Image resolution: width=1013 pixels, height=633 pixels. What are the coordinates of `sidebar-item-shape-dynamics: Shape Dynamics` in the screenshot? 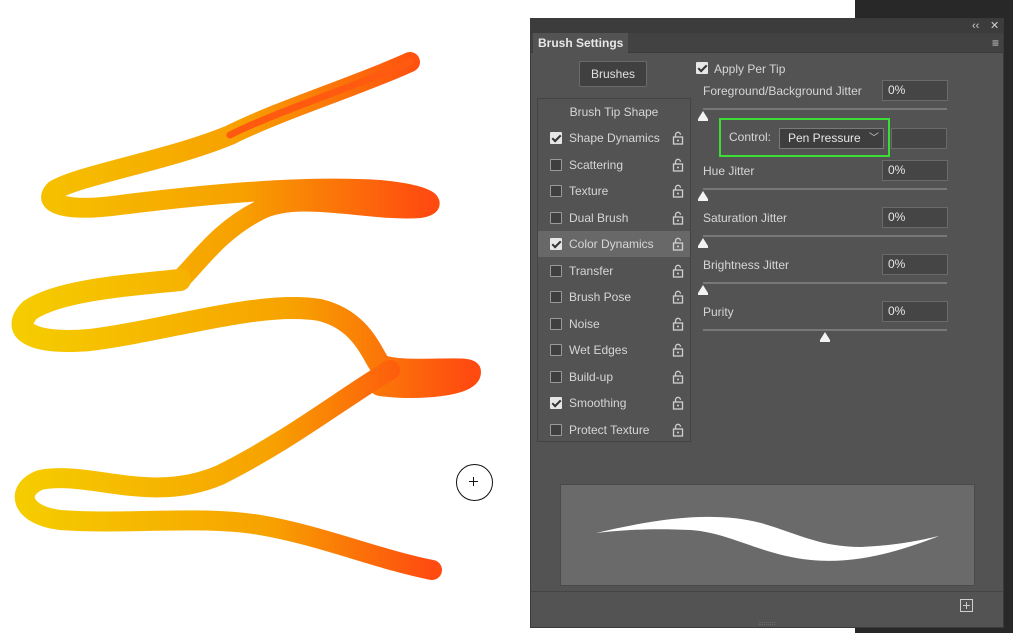 It's located at (614, 138).